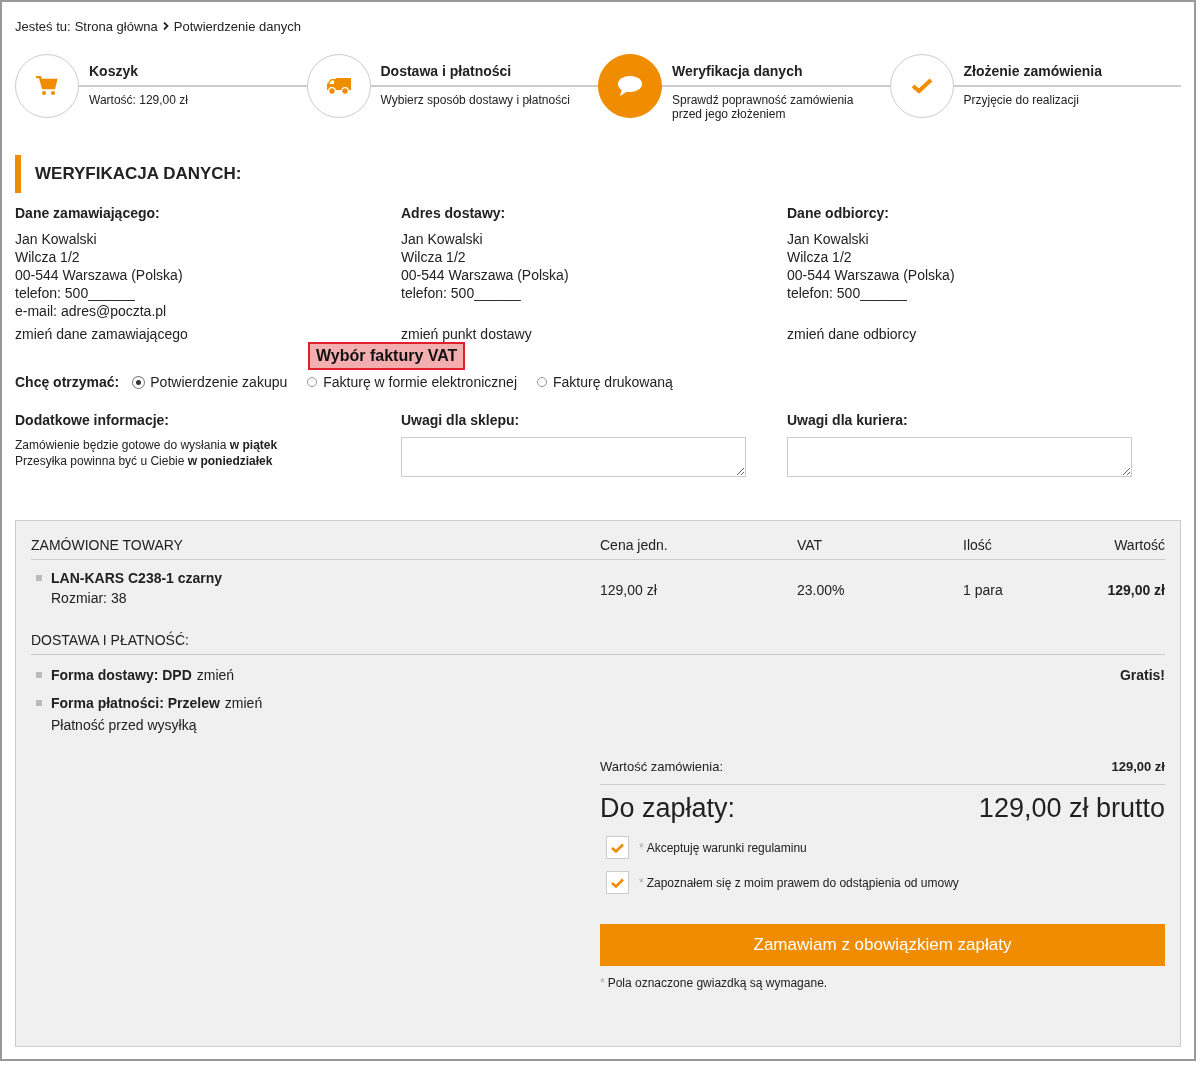 Image resolution: width=1200 pixels, height=1065 pixels. I want to click on notes-heading: Uwagi dla sklepu:, so click(461, 420).